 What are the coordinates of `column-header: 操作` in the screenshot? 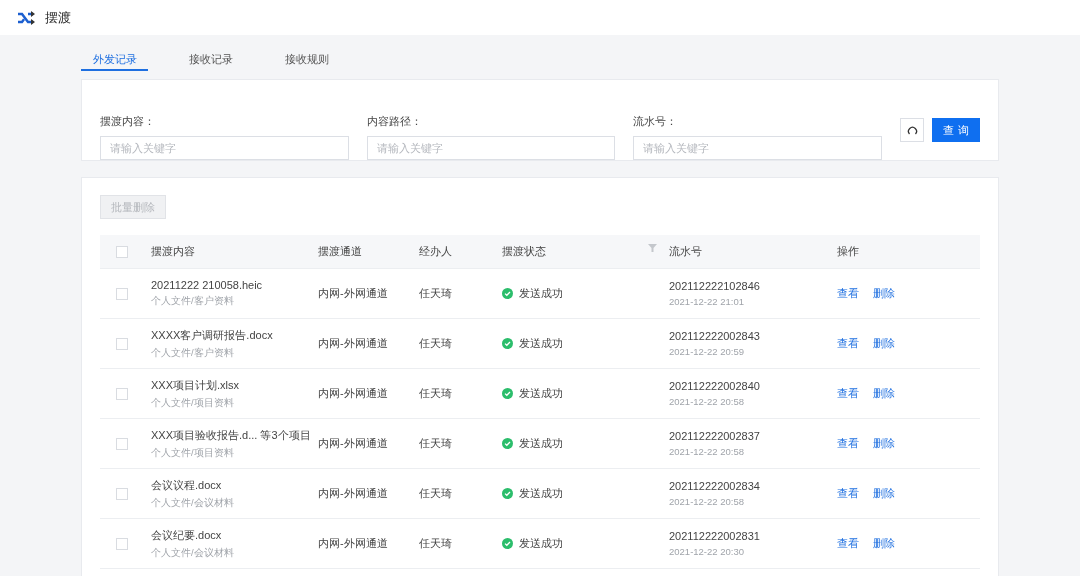 It's located at (848, 251).